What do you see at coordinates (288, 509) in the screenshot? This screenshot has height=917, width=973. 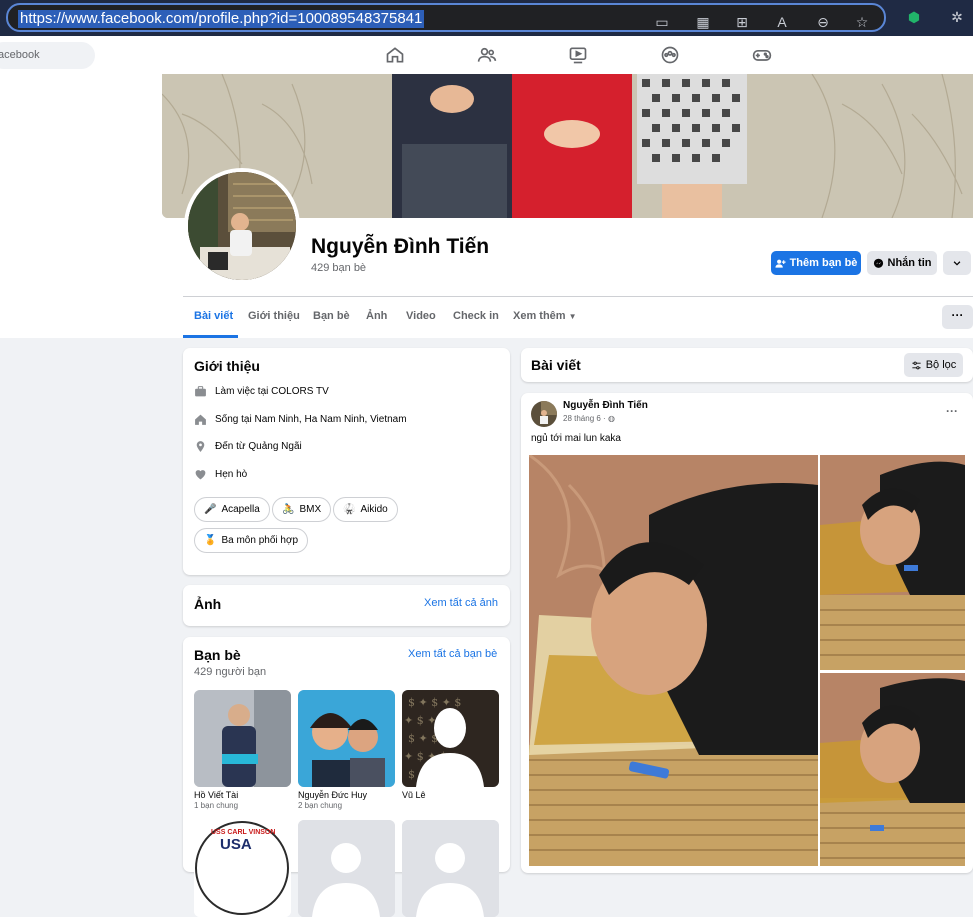 I see `bike-icon: 🚴` at bounding box center [288, 509].